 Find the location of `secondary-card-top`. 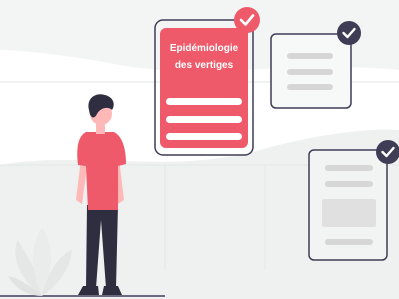

secondary-card-top is located at coordinates (315, 65).